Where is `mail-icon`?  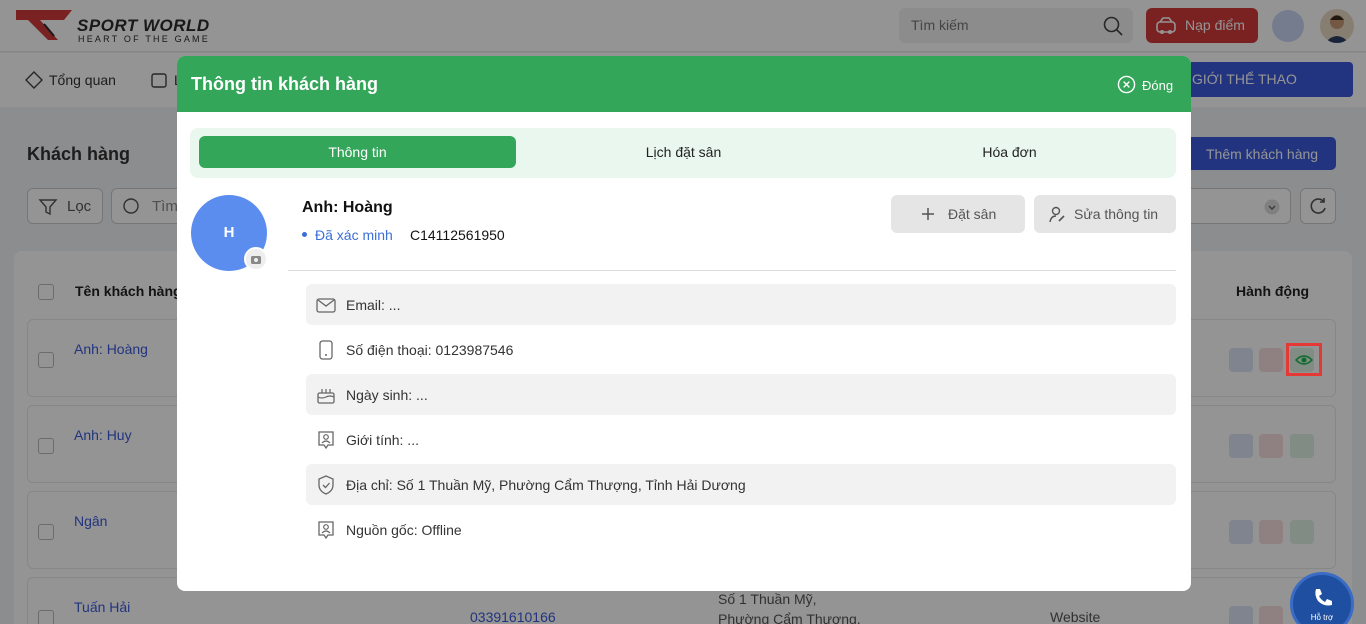
mail-icon is located at coordinates (326, 305).